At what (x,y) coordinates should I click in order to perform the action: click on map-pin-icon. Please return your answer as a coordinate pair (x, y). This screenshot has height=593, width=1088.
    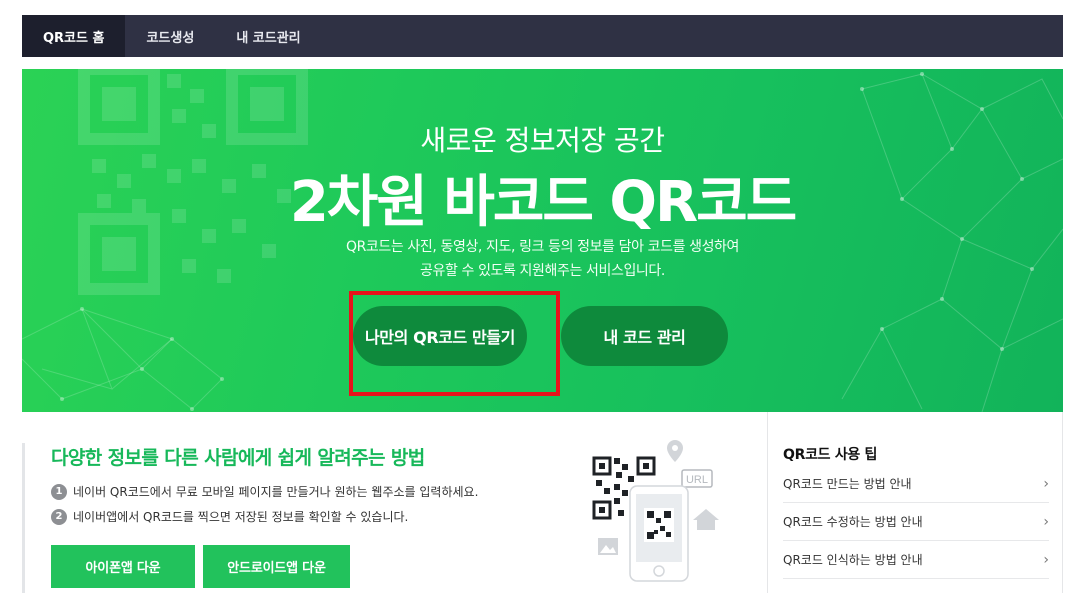
    Looking at the image, I should click on (675, 451).